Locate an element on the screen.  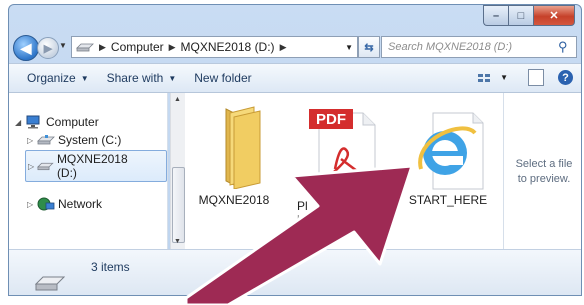
file-item-start-here: START_HERE is located at coordinates (448, 153).